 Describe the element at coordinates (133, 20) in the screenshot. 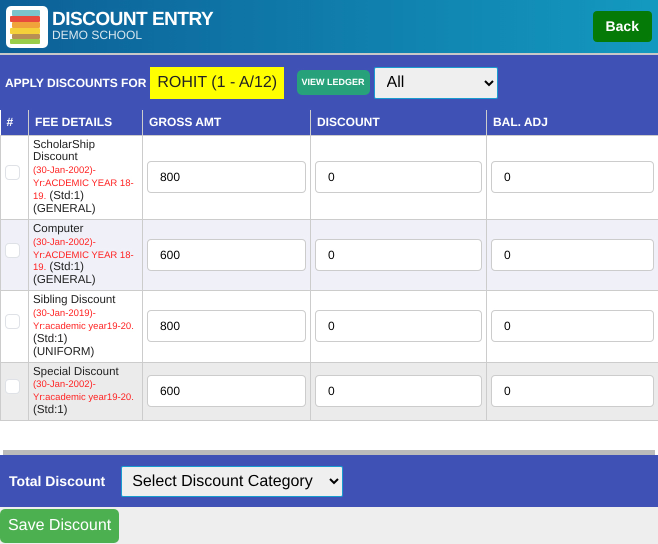

I see `page-title: DISCOUNT ENTRY` at that location.